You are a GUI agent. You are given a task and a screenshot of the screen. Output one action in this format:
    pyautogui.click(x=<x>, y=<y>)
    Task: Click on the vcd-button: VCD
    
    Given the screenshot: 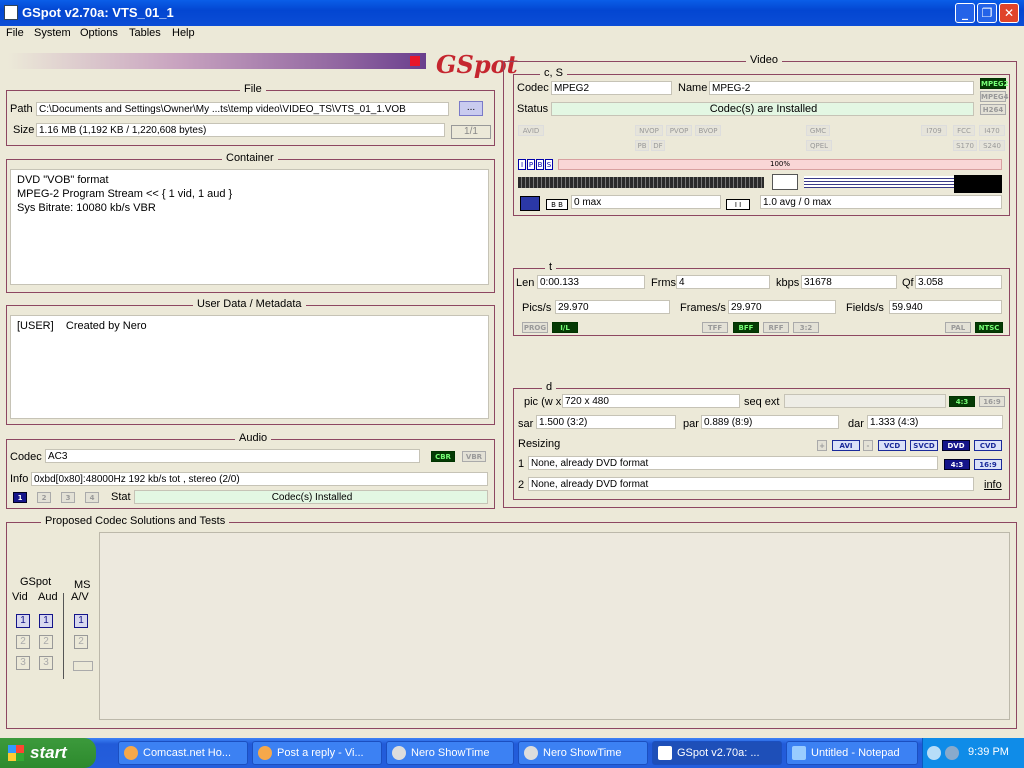 What is the action you would take?
    pyautogui.click(x=892, y=445)
    